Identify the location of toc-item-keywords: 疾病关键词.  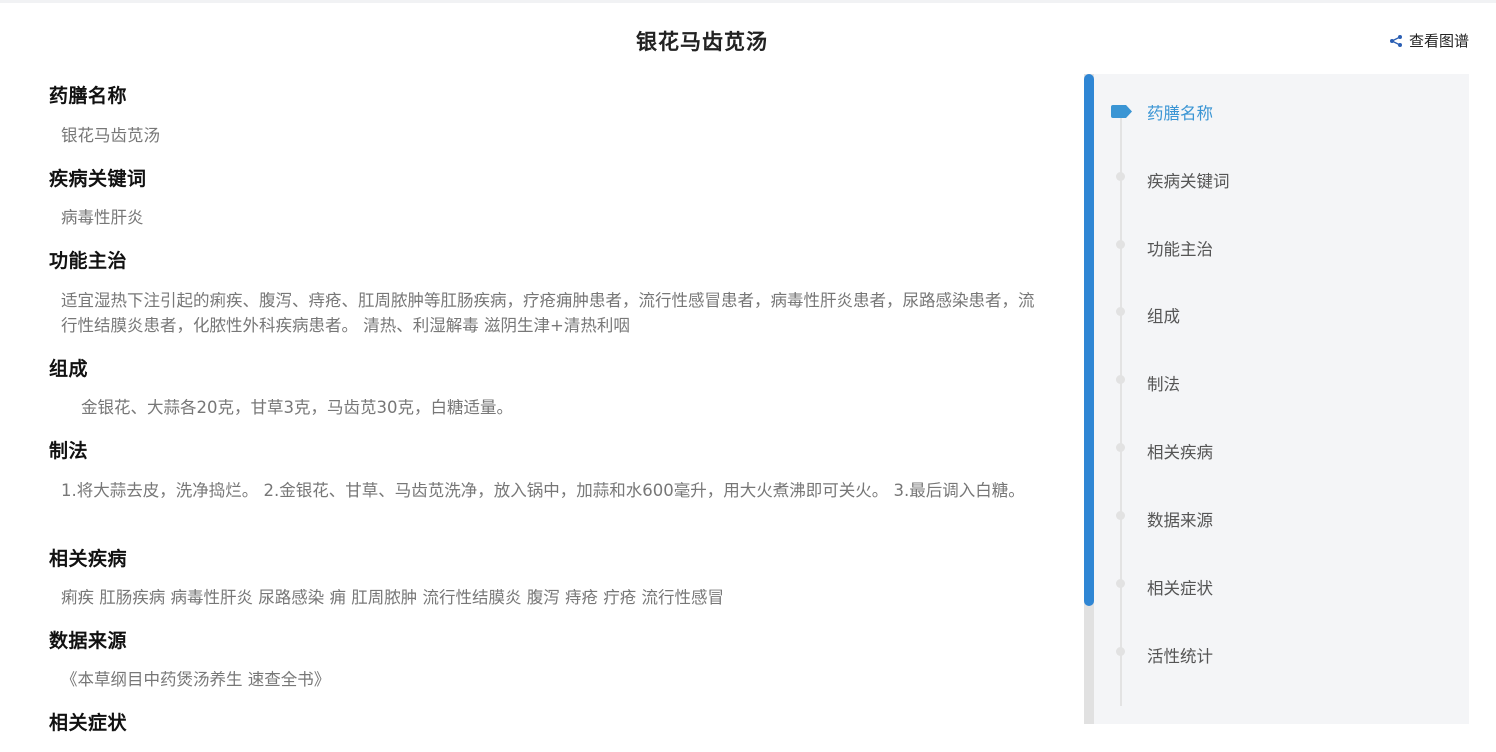
(1188, 180).